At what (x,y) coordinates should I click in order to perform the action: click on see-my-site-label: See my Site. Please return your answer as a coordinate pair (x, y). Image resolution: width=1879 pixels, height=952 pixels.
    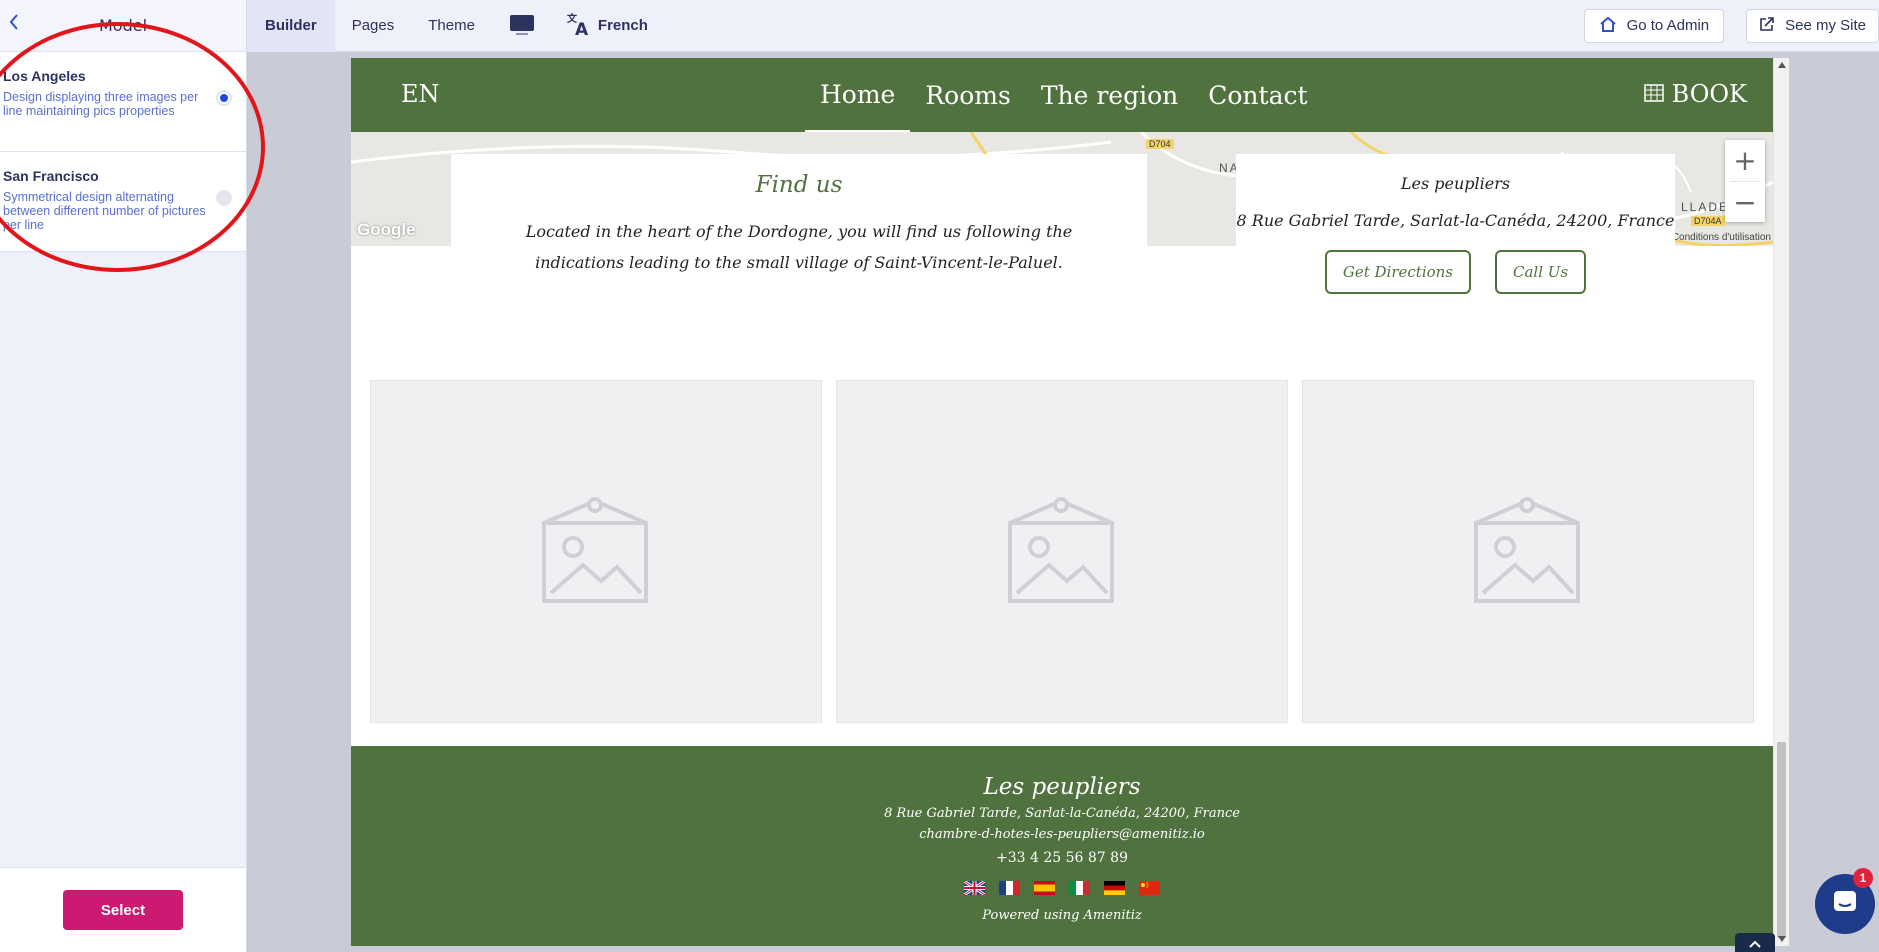
    Looking at the image, I should click on (1825, 25).